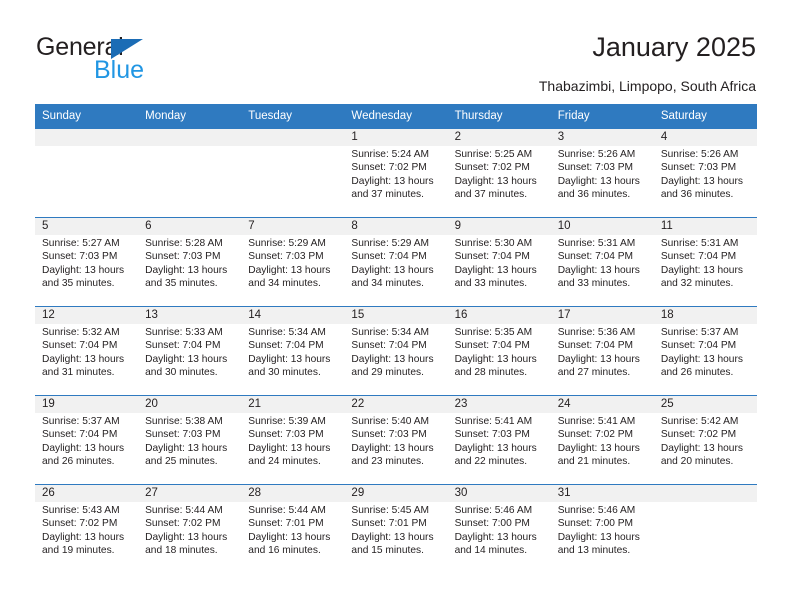 The image size is (792, 612). What do you see at coordinates (186, 366) in the screenshot?
I see `daylight-text: Daylight: 13 hours and 30 minutes.` at bounding box center [186, 366].